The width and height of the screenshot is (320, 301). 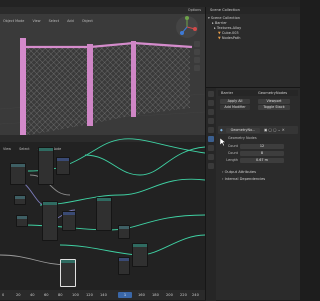 What do you see at coordinates (187, 27) in the screenshot?
I see `navigation-gizmo` at bounding box center [187, 27].